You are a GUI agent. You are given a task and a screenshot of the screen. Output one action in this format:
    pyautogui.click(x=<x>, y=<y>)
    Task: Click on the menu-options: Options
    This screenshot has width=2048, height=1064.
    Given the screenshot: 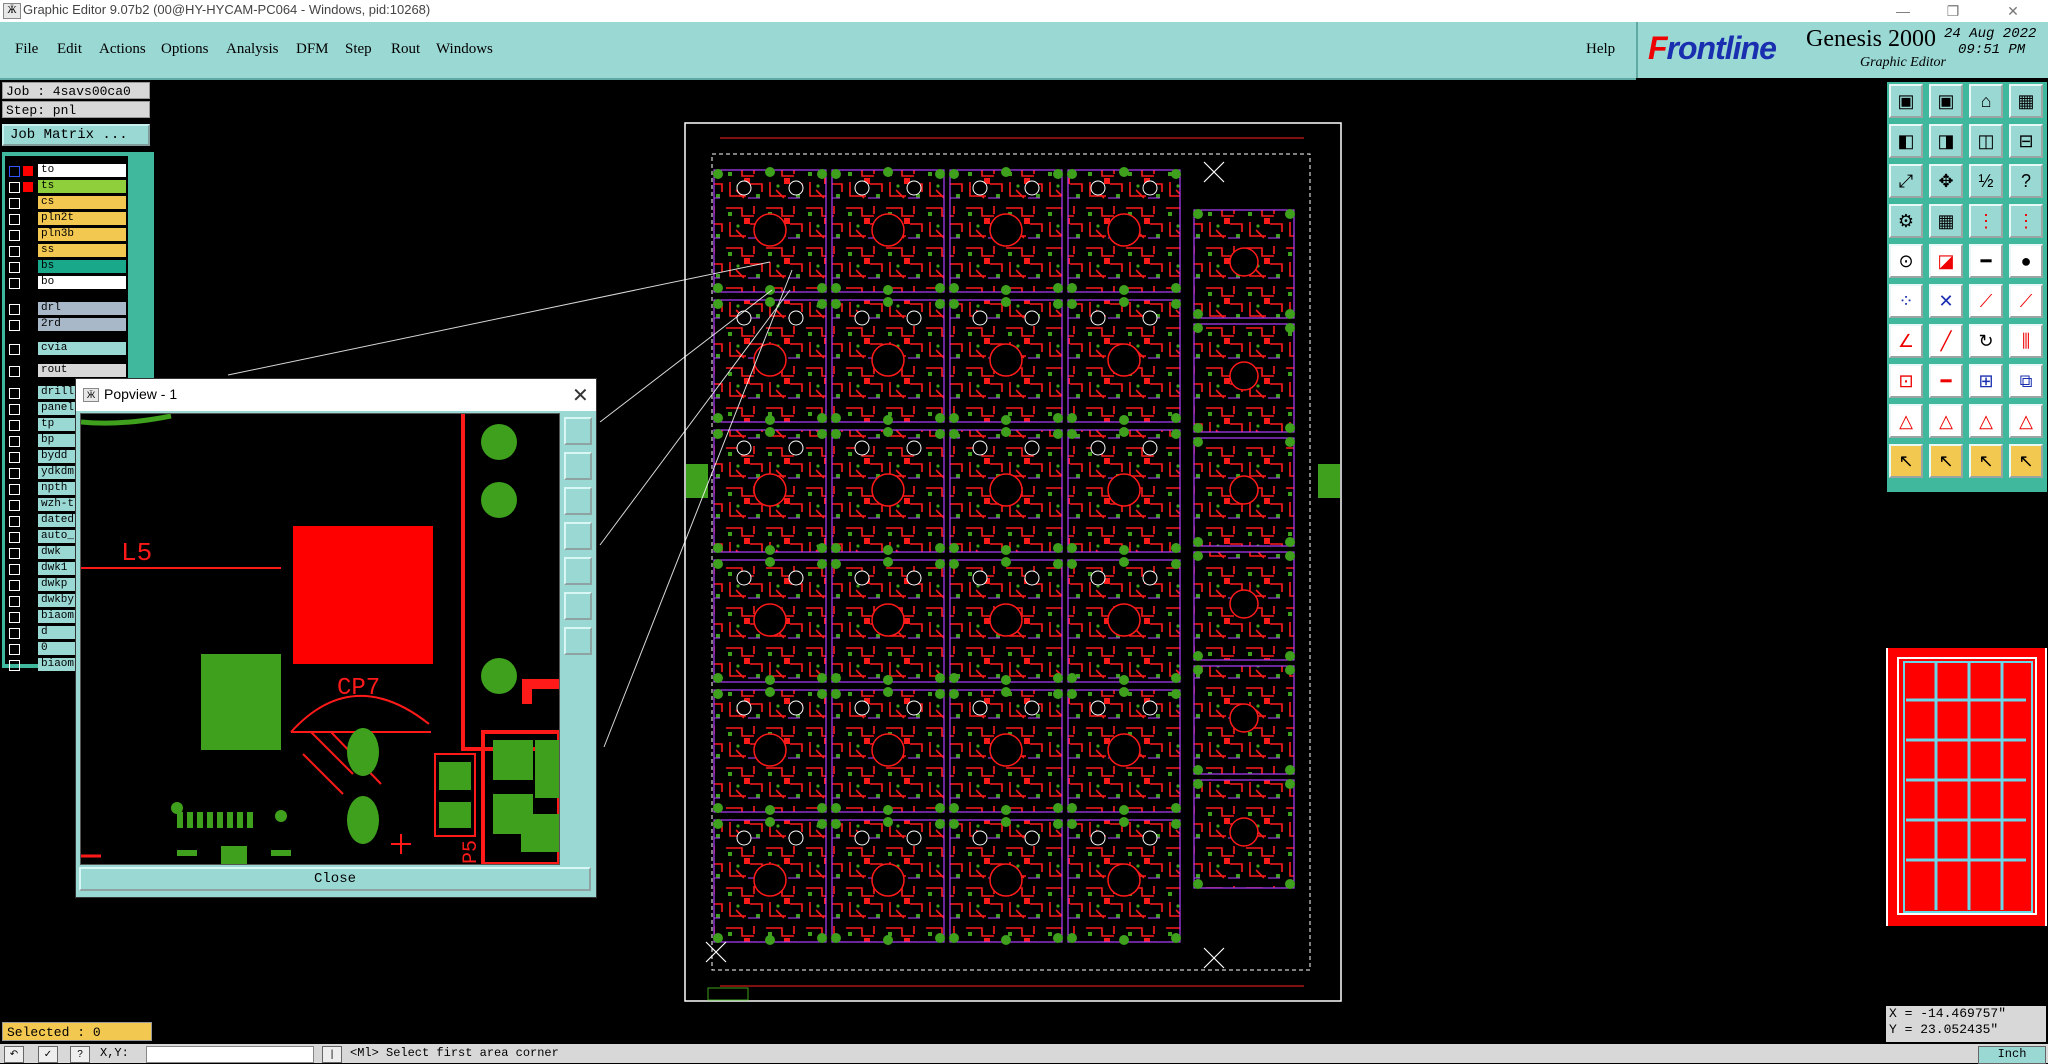 What is the action you would take?
    pyautogui.click(x=185, y=49)
    